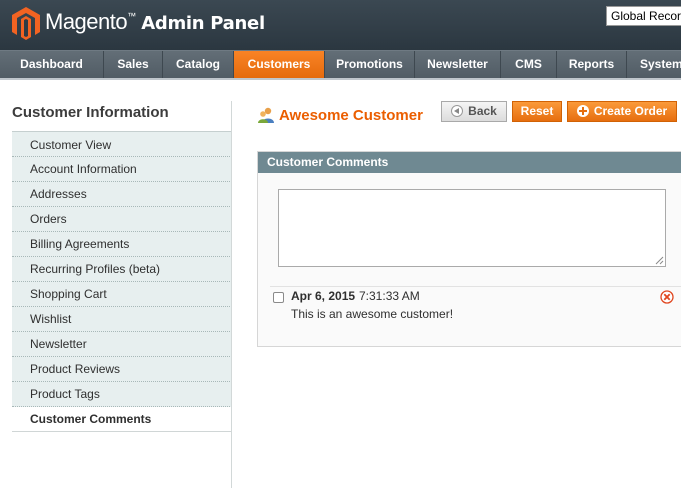 The image size is (681, 488). Describe the element at coordinates (278, 297) in the screenshot. I see `comment-checkbox` at that location.